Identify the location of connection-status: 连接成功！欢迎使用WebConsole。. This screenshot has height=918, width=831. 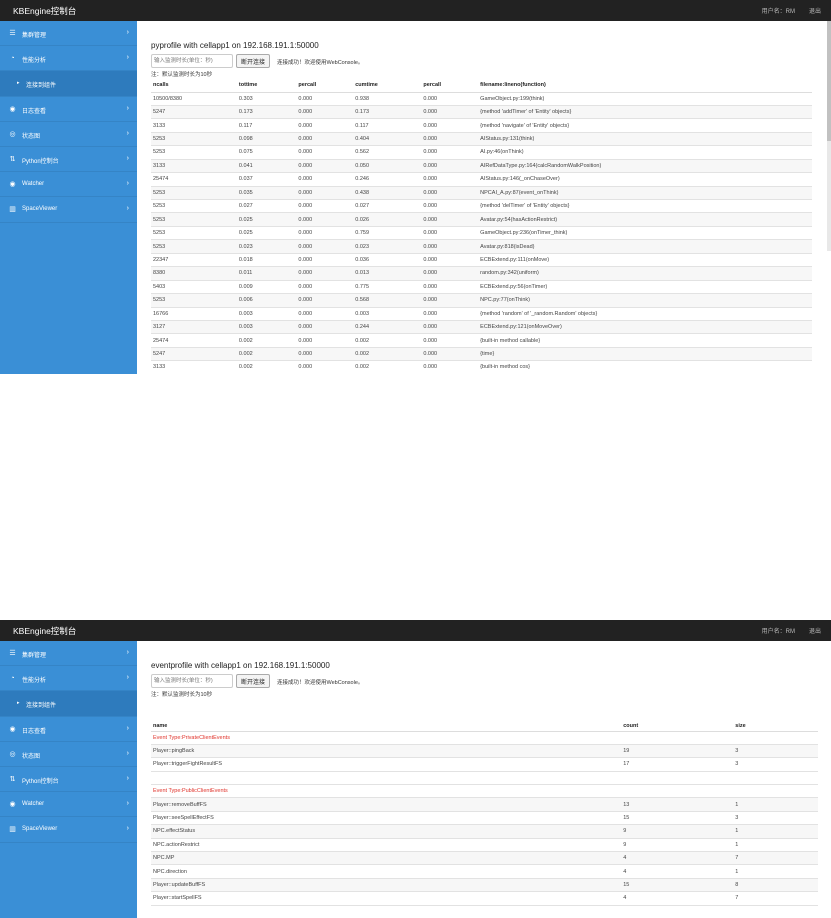
(320, 63).